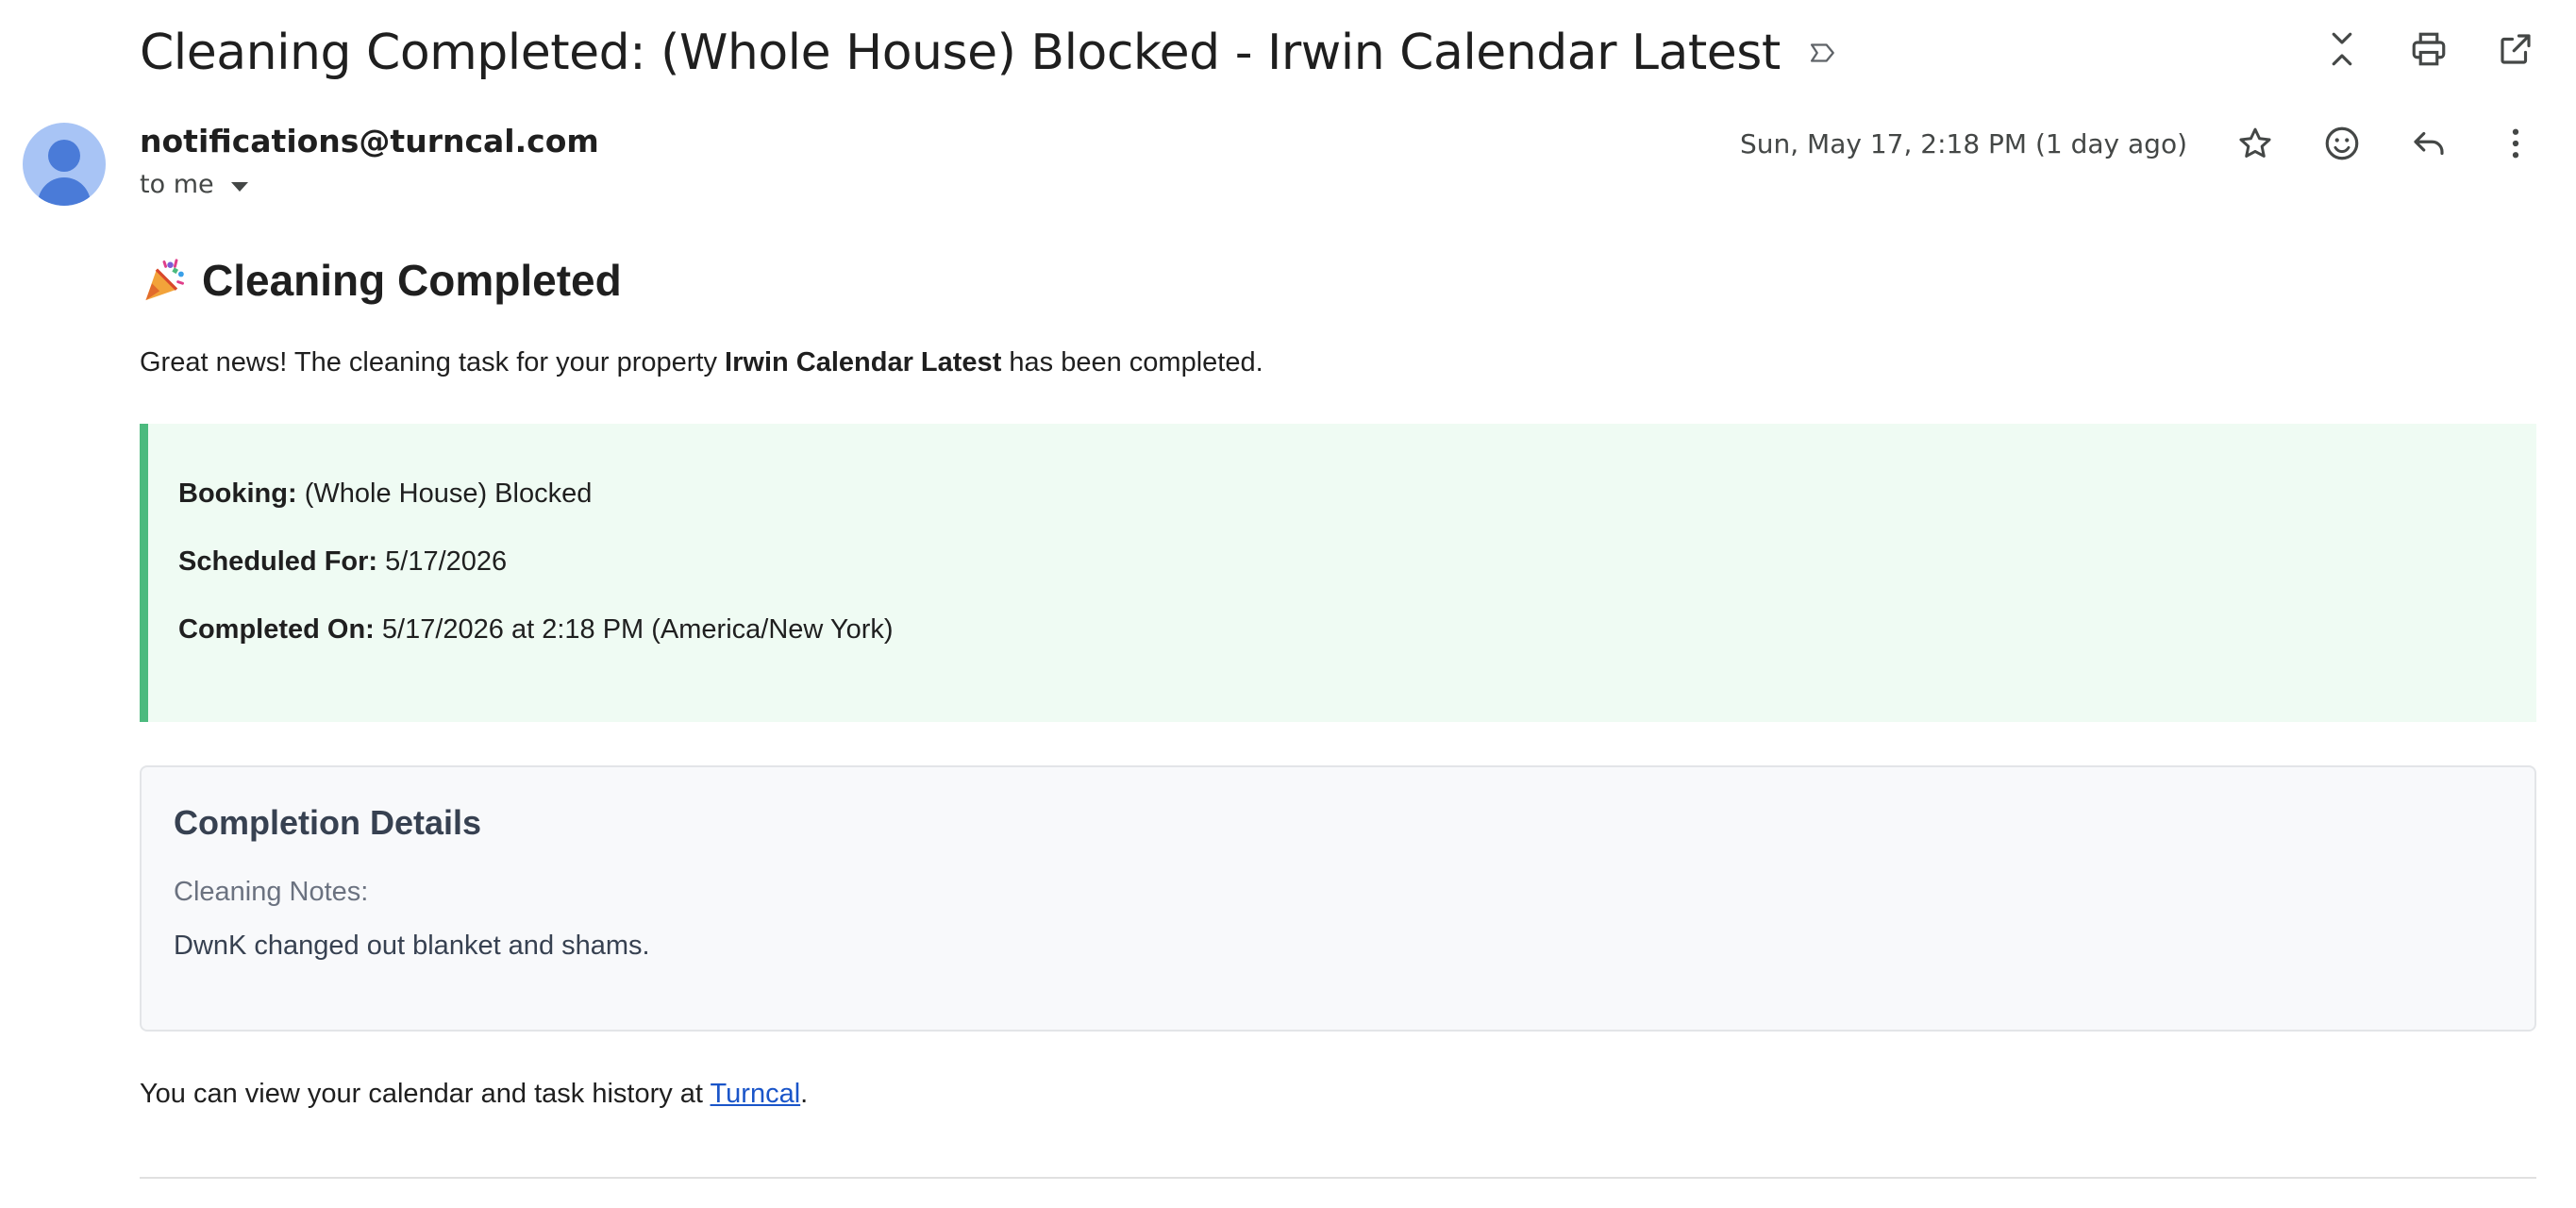 This screenshot has height=1208, width=2576. What do you see at coordinates (237, 493) in the screenshot?
I see `booking-label: Booking:` at bounding box center [237, 493].